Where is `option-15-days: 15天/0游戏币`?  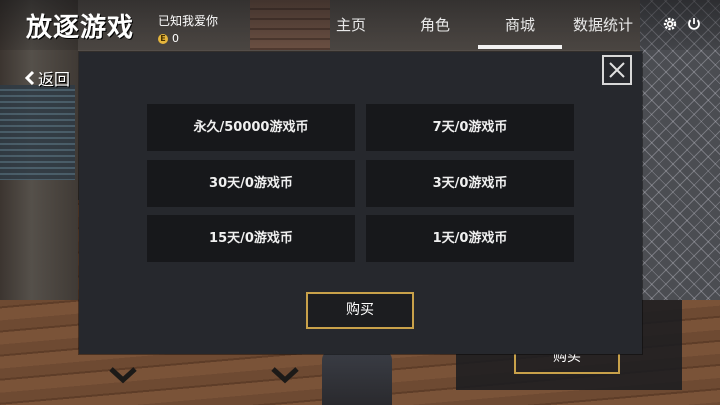 option-15-days: 15天/0游戏币 is located at coordinates (251, 238).